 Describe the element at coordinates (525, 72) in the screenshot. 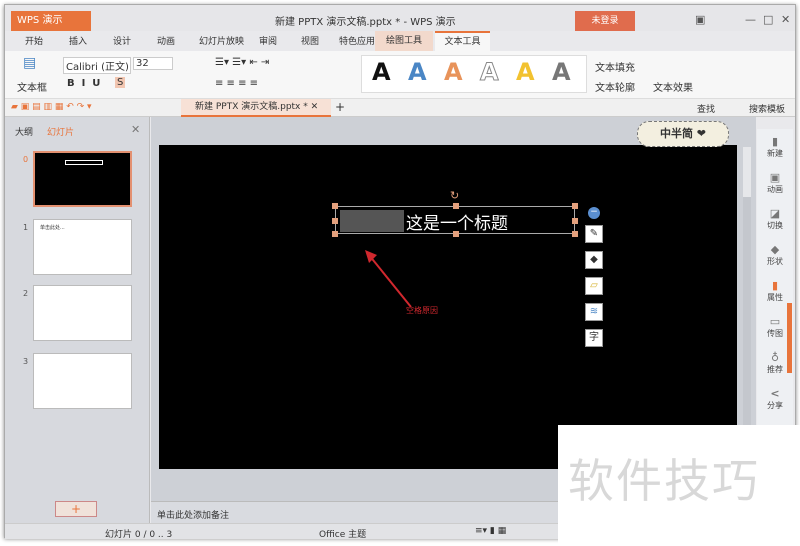

I see `art-style-yellow: A` at that location.